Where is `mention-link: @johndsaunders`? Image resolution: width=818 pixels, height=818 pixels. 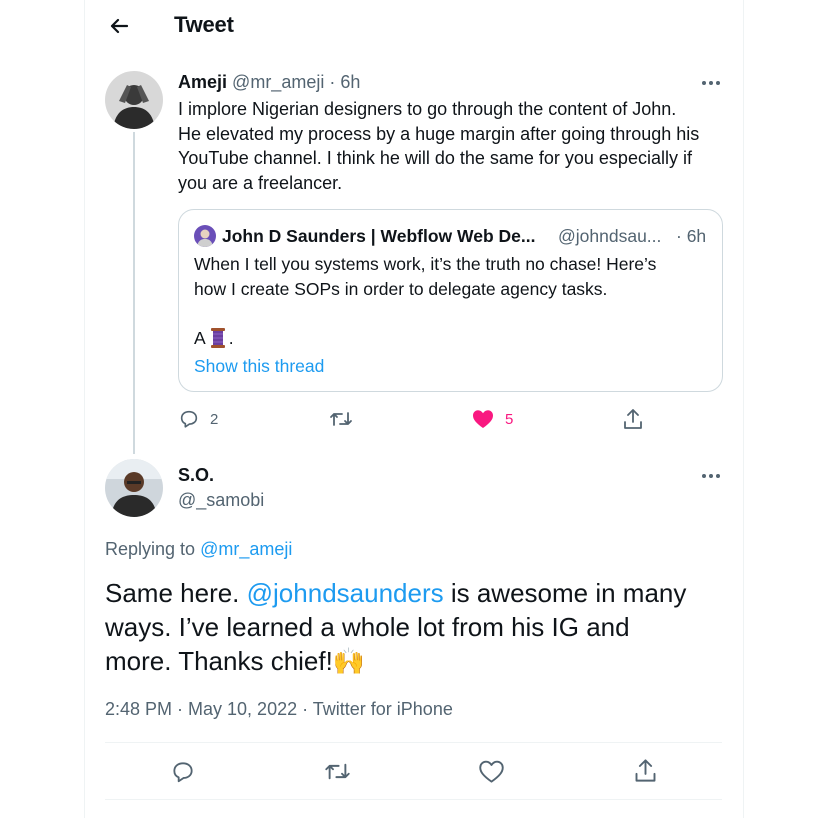
mention-link: @johndsaunders is located at coordinates (345, 593).